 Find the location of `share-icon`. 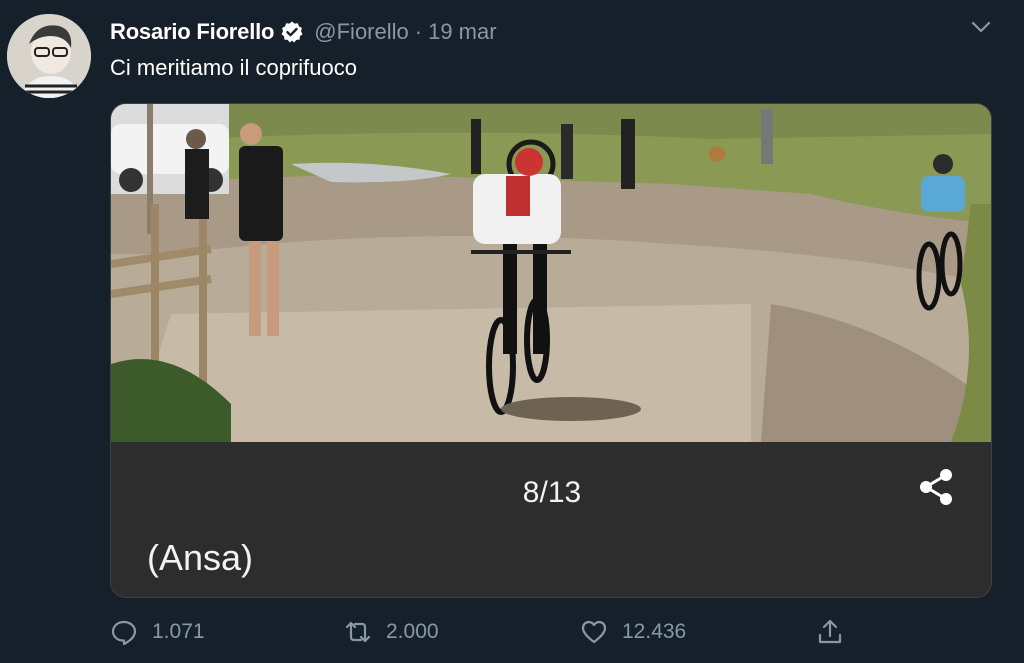

share-icon is located at coordinates (937, 487).